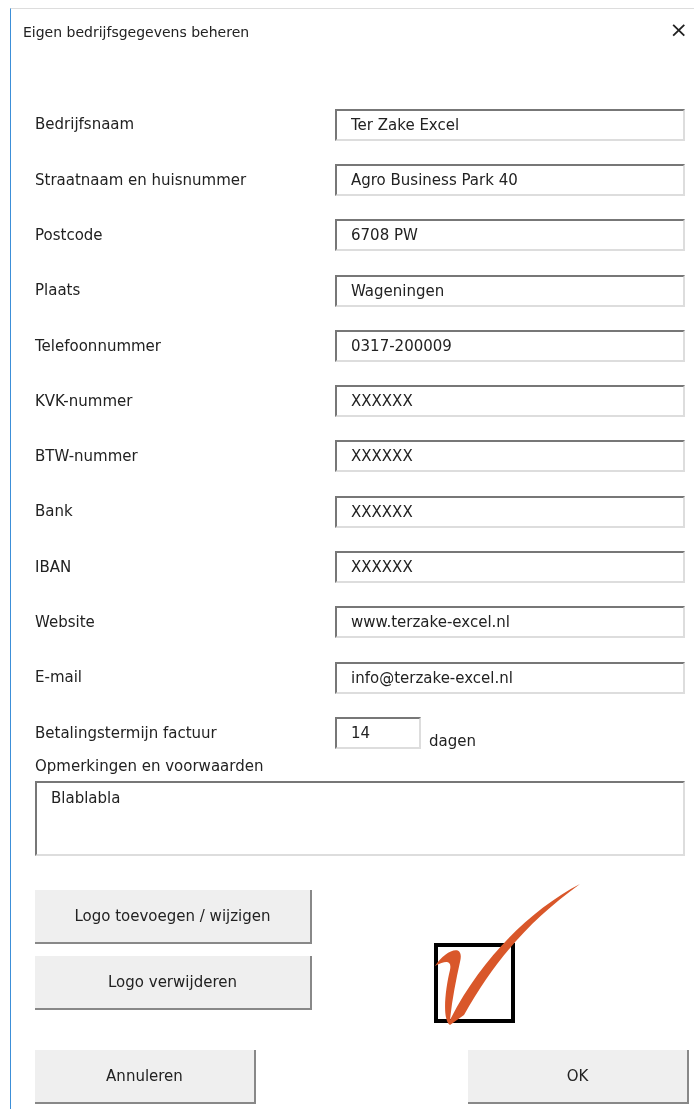  I want to click on field-label: Telefoonnummer, so click(98, 346).